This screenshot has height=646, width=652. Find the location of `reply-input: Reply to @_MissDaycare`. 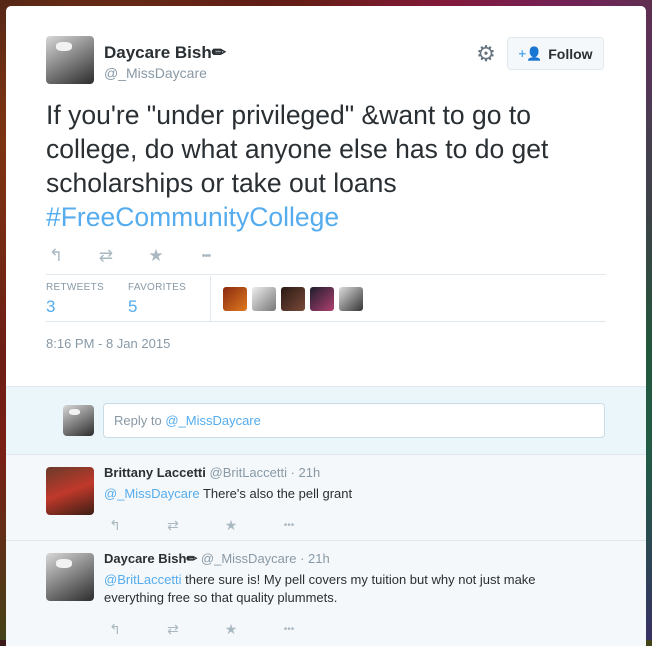

reply-input: Reply to @_MissDaycare is located at coordinates (354, 420).